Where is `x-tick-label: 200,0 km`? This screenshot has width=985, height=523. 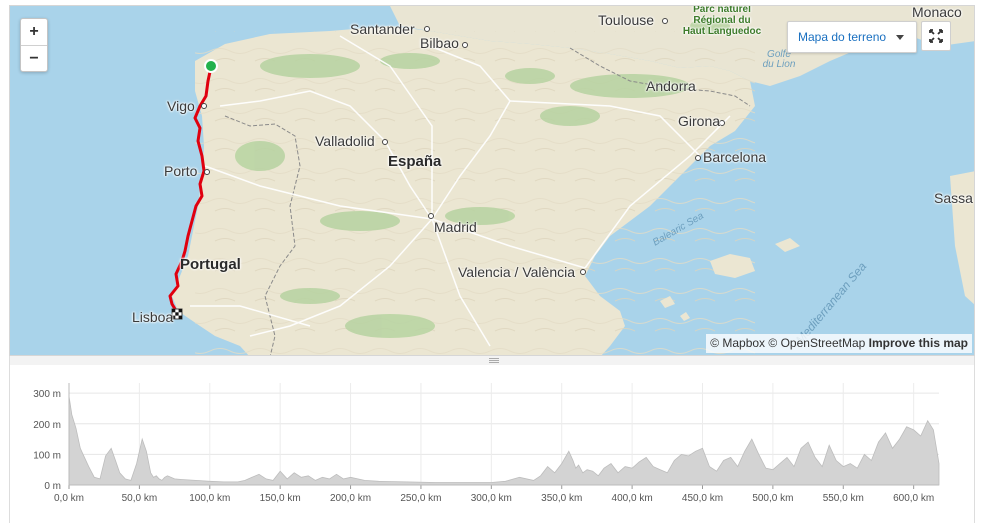 x-tick-label: 200,0 km is located at coordinates (350, 498).